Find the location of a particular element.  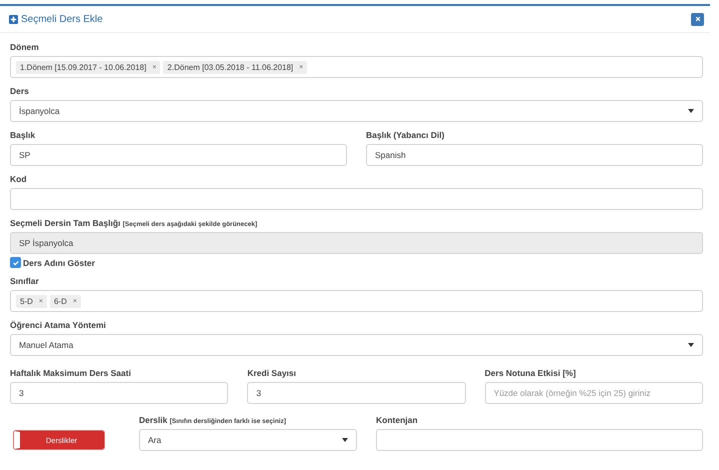

grade-effect-field: Yüzde olarak (örneğin %25 için 25) giriniz is located at coordinates (593, 393).